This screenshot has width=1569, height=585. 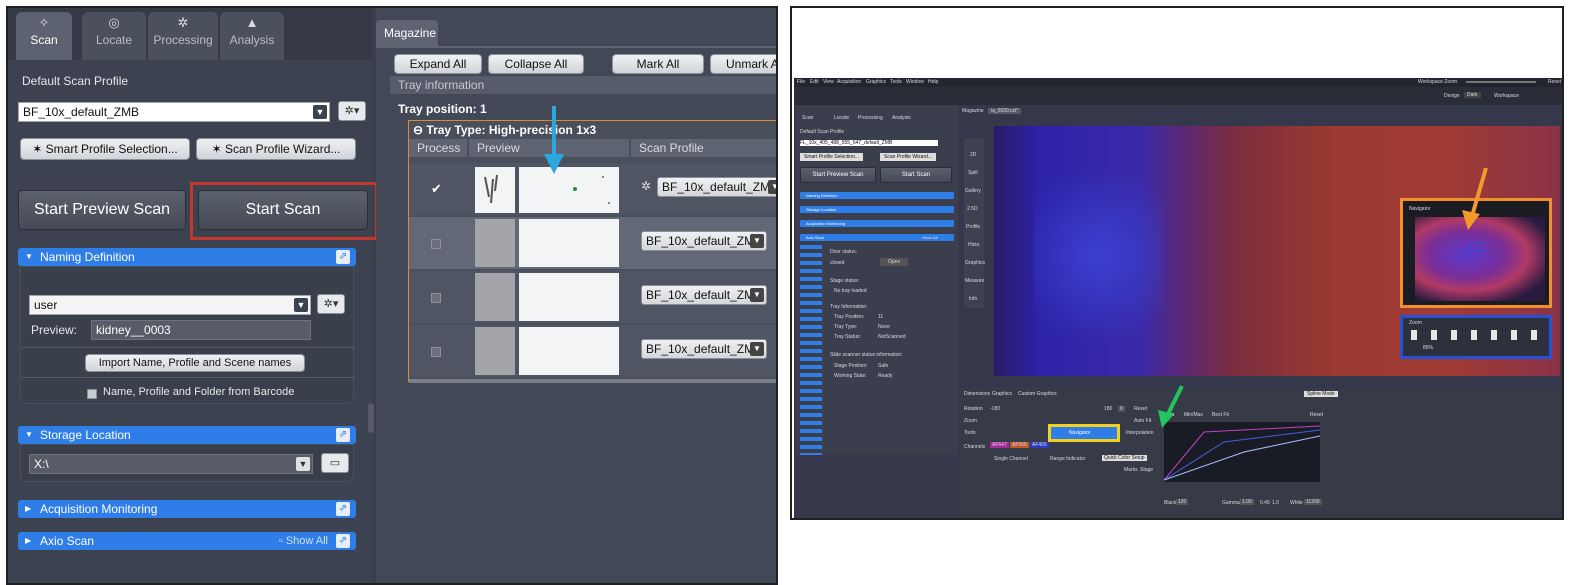 I want to click on stage-button: Stage, so click(x=1146, y=470).